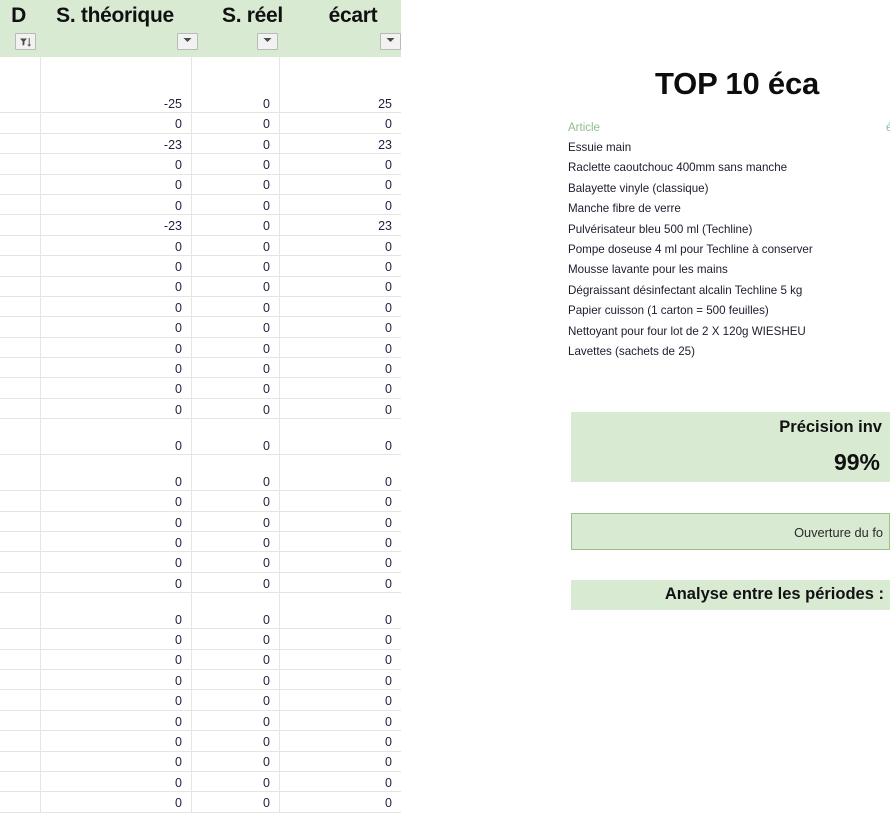  What do you see at coordinates (116, 75) in the screenshot?
I see `cell-theorique` at bounding box center [116, 75].